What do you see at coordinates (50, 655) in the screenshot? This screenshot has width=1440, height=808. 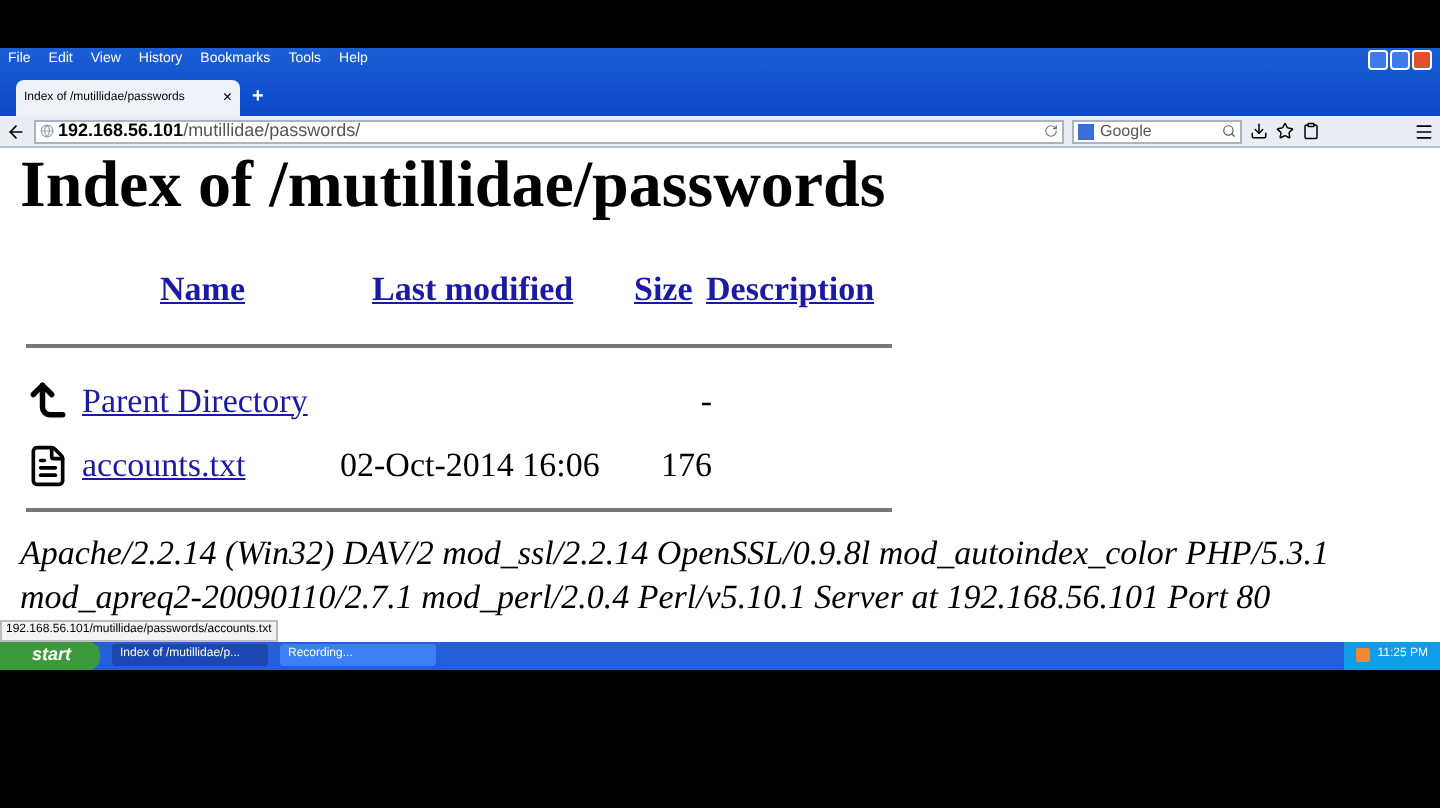 I see `start-button: start` at bounding box center [50, 655].